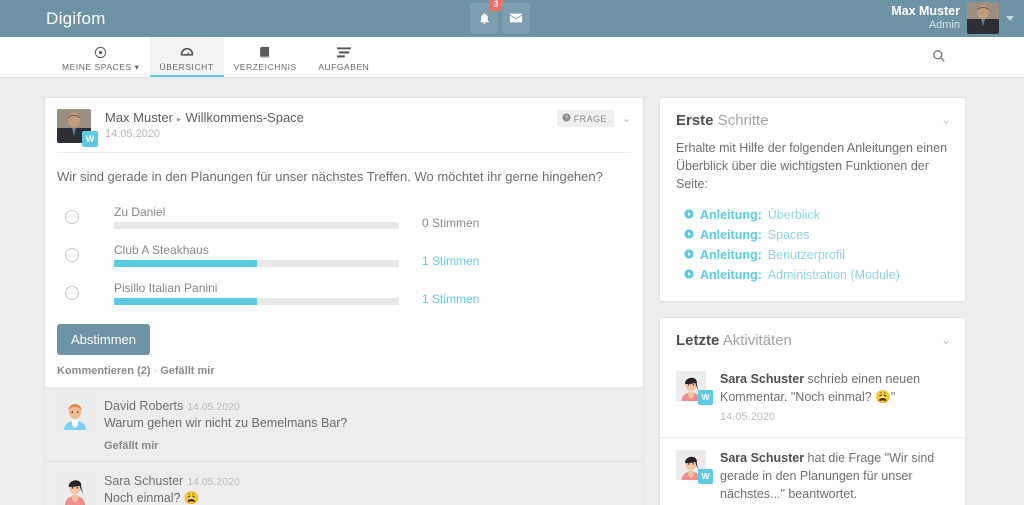 The width and height of the screenshot is (1024, 505). Describe the element at coordinates (139, 117) in the screenshot. I see `post-author-name: Max Muster` at that location.